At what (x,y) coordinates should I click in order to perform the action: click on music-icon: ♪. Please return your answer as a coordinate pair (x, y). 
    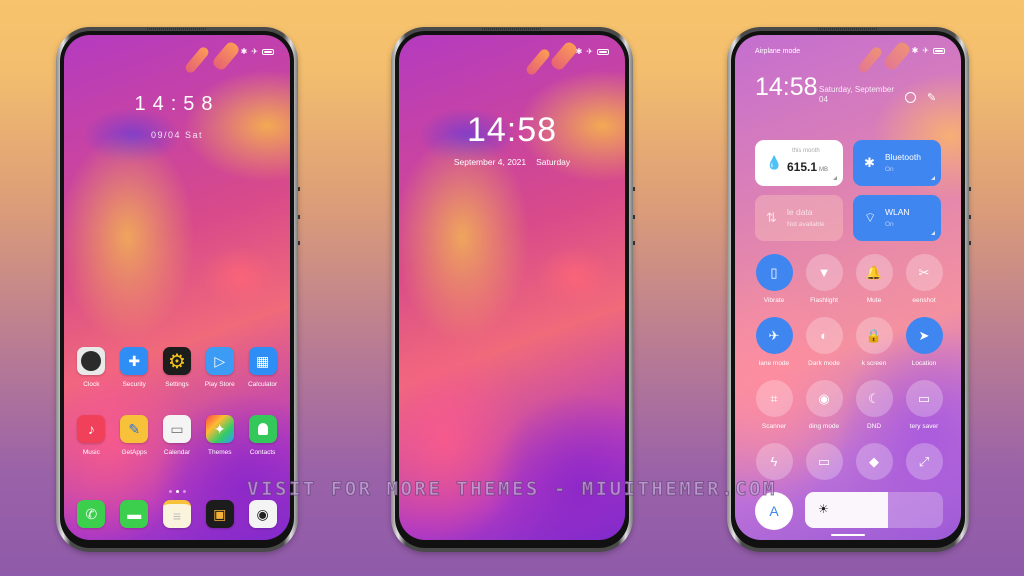
    Looking at the image, I should click on (91, 429).